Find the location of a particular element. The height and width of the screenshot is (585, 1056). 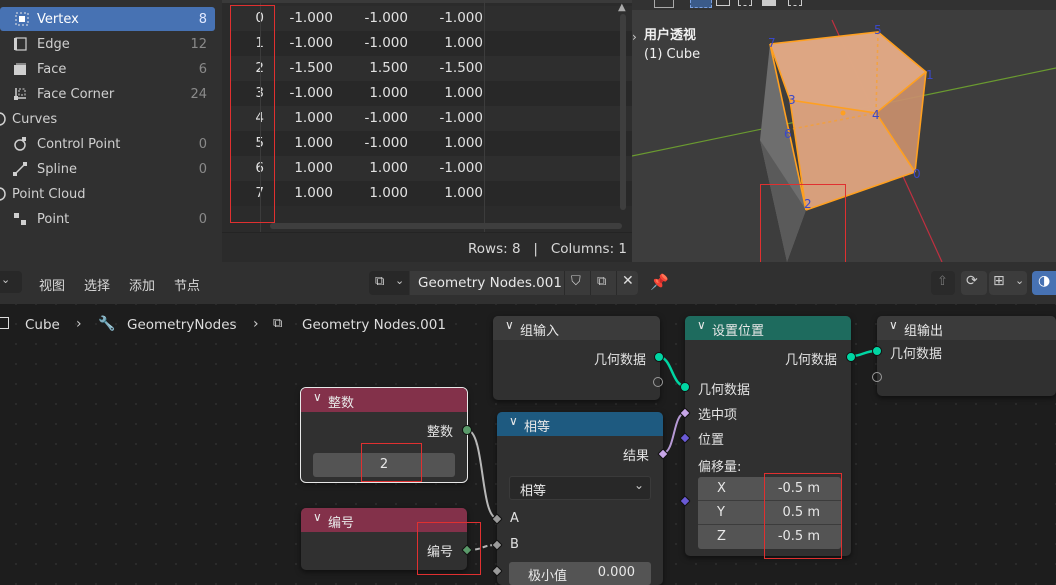

annotation-box-vertex is located at coordinates (803, 223).